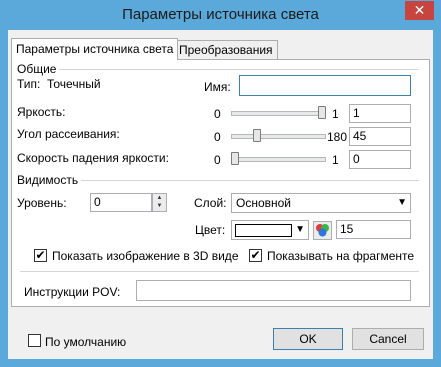 Image resolution: width=441 pixels, height=367 pixels. I want to click on name-label: Имя:, so click(217, 87).